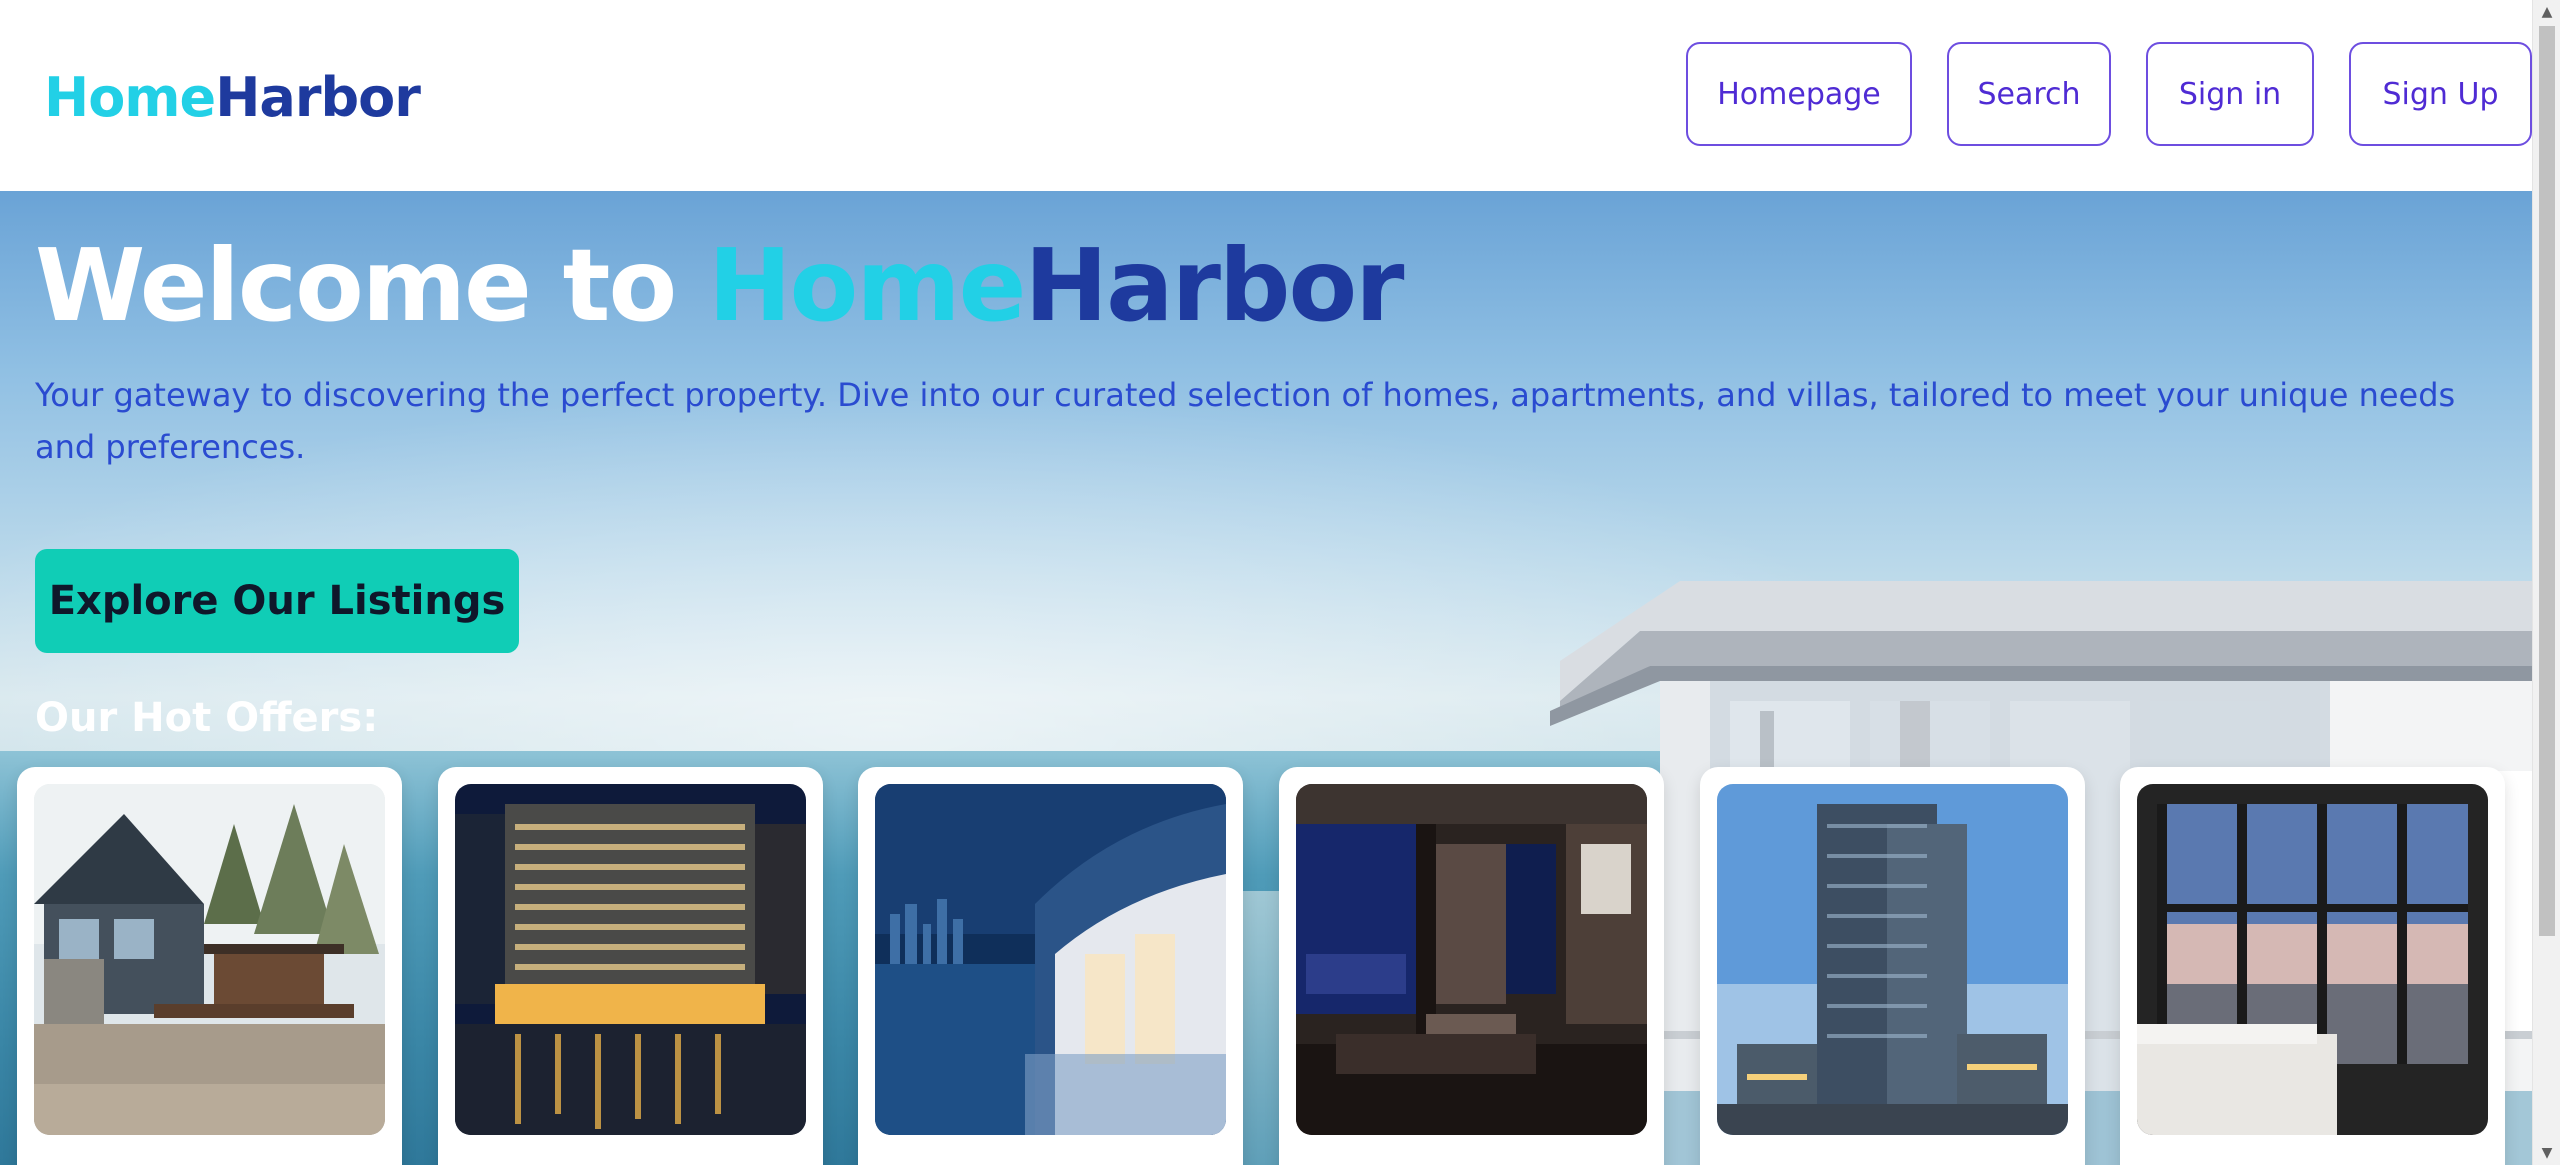 The image size is (2560, 1165). What do you see at coordinates (2546, 12) in the screenshot?
I see `scroll-up-arrow-icon: ▲` at bounding box center [2546, 12].